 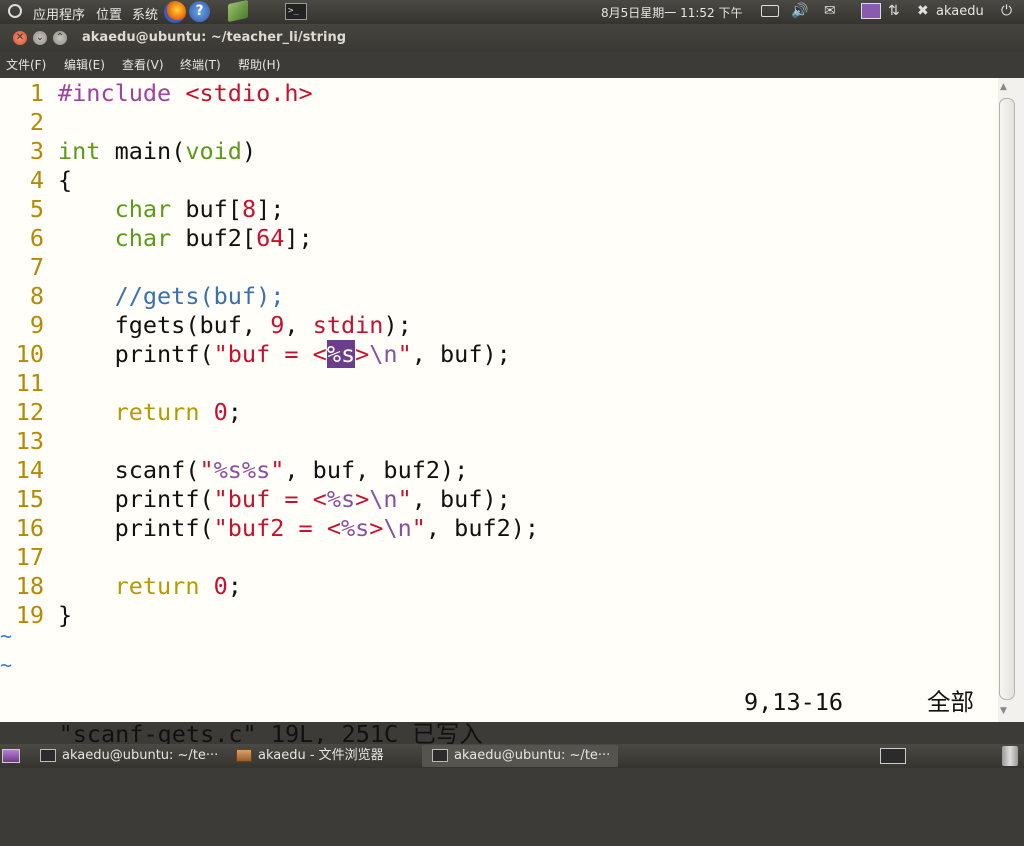 I want to click on code-line: 11, so click(x=29, y=383).